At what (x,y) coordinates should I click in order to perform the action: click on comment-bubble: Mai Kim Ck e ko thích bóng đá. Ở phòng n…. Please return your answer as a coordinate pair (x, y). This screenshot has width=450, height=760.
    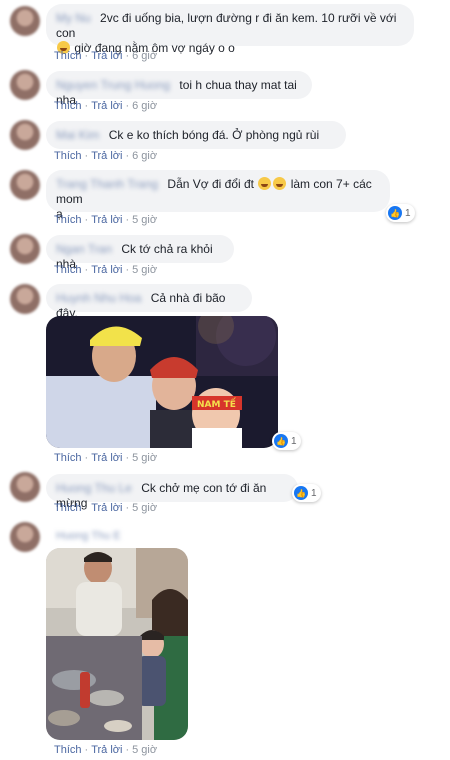
    Looking at the image, I should click on (196, 135).